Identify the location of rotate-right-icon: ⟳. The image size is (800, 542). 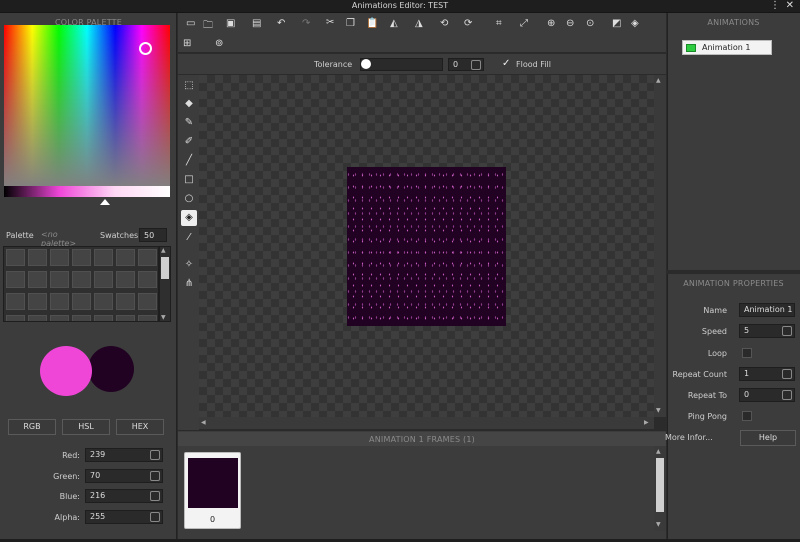
(468, 23).